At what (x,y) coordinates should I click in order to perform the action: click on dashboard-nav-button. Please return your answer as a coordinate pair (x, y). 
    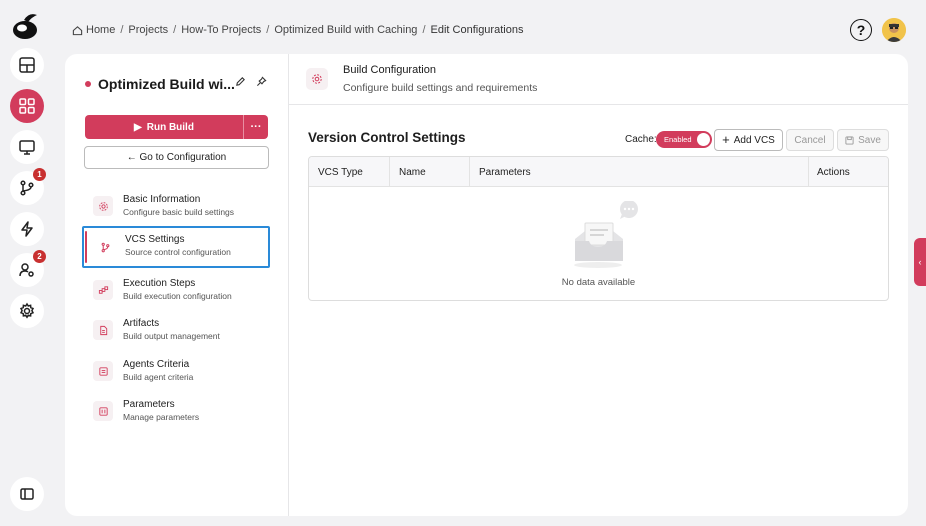
    Looking at the image, I should click on (27, 65).